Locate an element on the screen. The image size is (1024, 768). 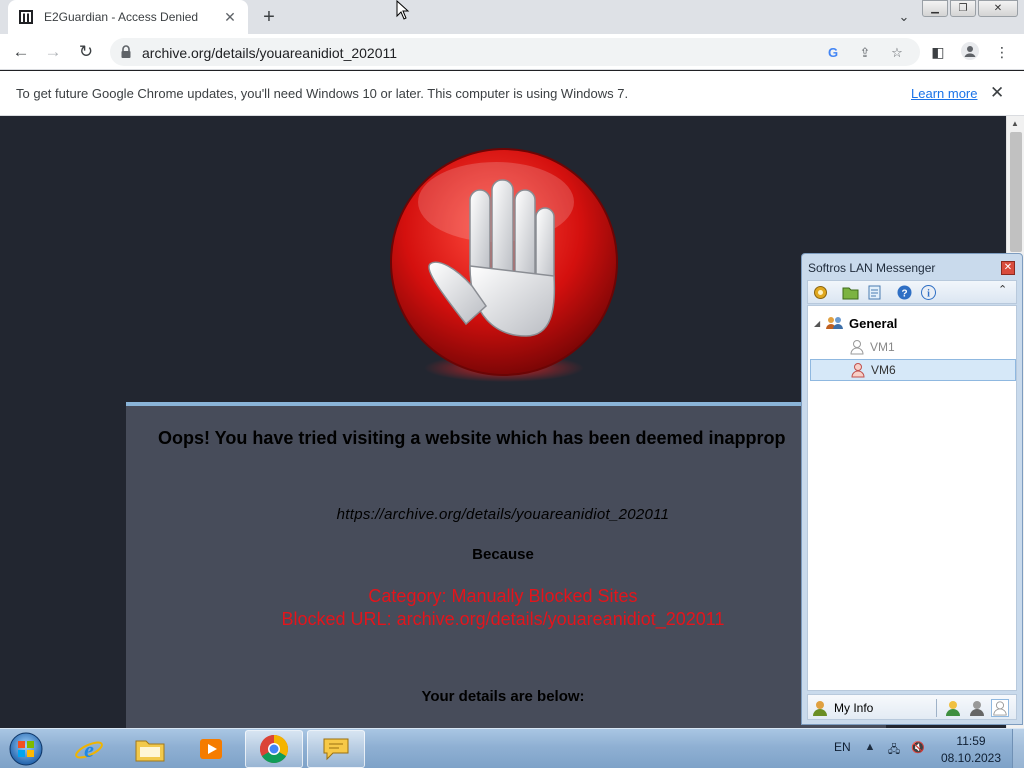
folder-icon is located at coordinates (150, 751).